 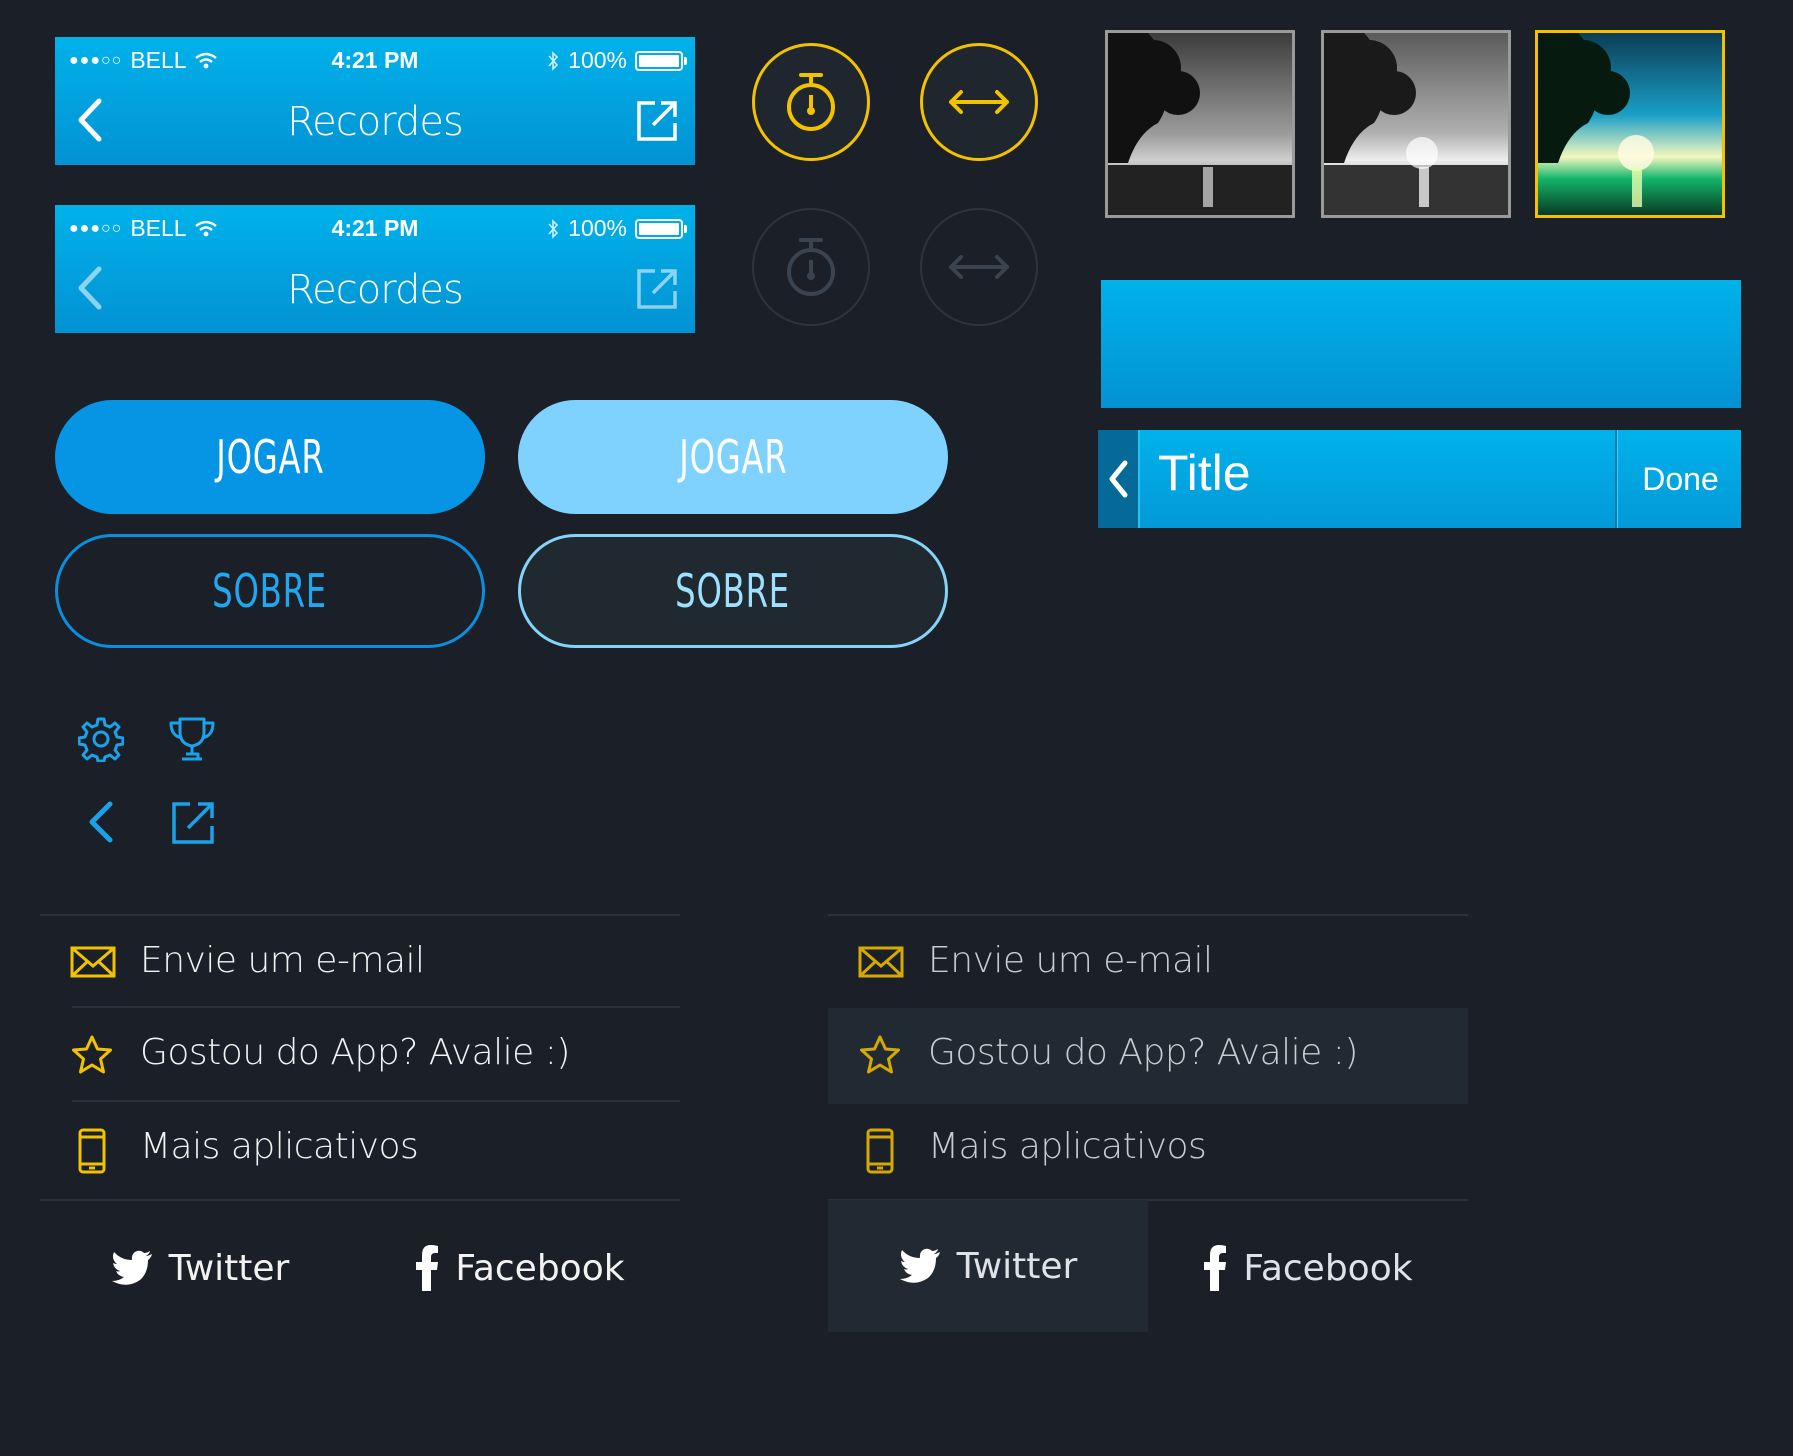 What do you see at coordinates (1204, 473) in the screenshot?
I see `title-bar-title: Title` at bounding box center [1204, 473].